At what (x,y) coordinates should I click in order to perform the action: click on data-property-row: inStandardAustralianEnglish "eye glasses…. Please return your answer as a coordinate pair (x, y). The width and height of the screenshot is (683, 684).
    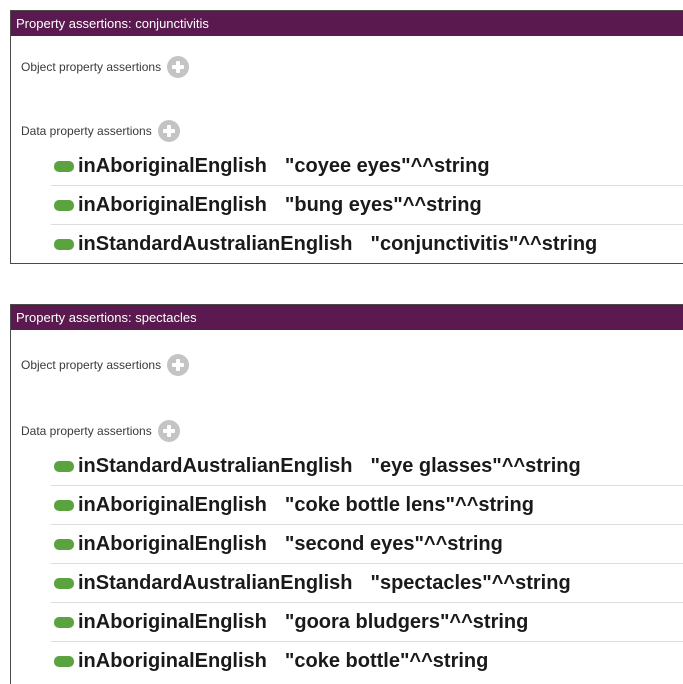
    Looking at the image, I should click on (367, 466).